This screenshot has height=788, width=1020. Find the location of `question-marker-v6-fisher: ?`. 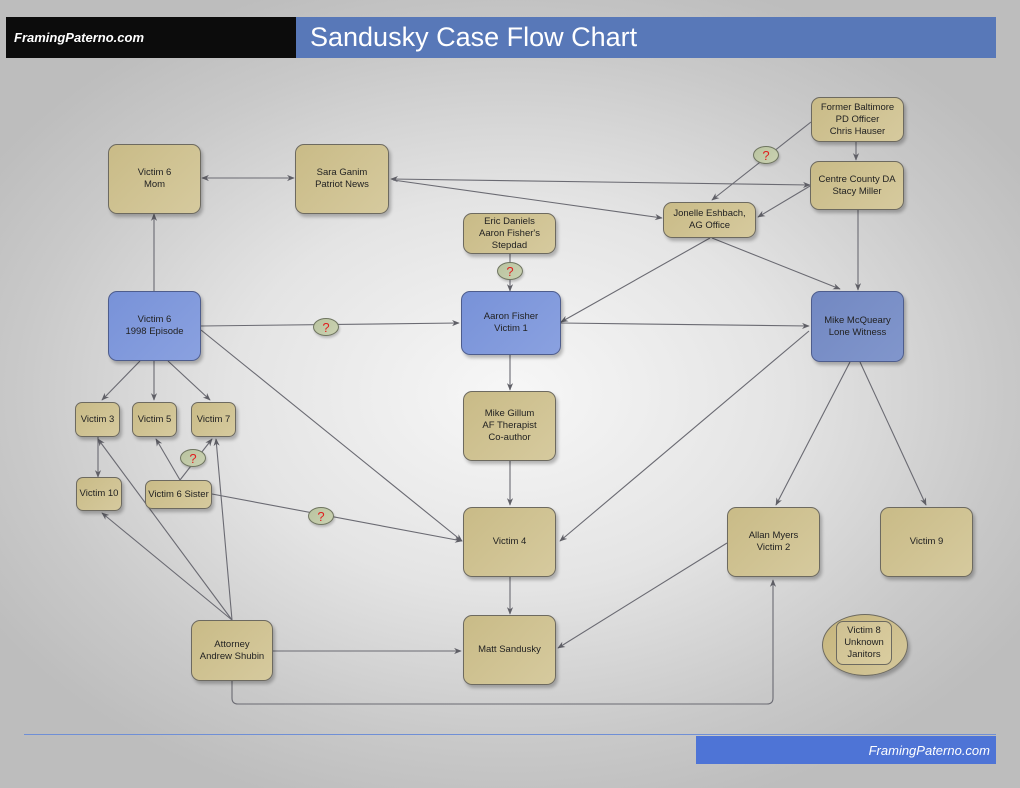

question-marker-v6-fisher: ? is located at coordinates (326, 327).